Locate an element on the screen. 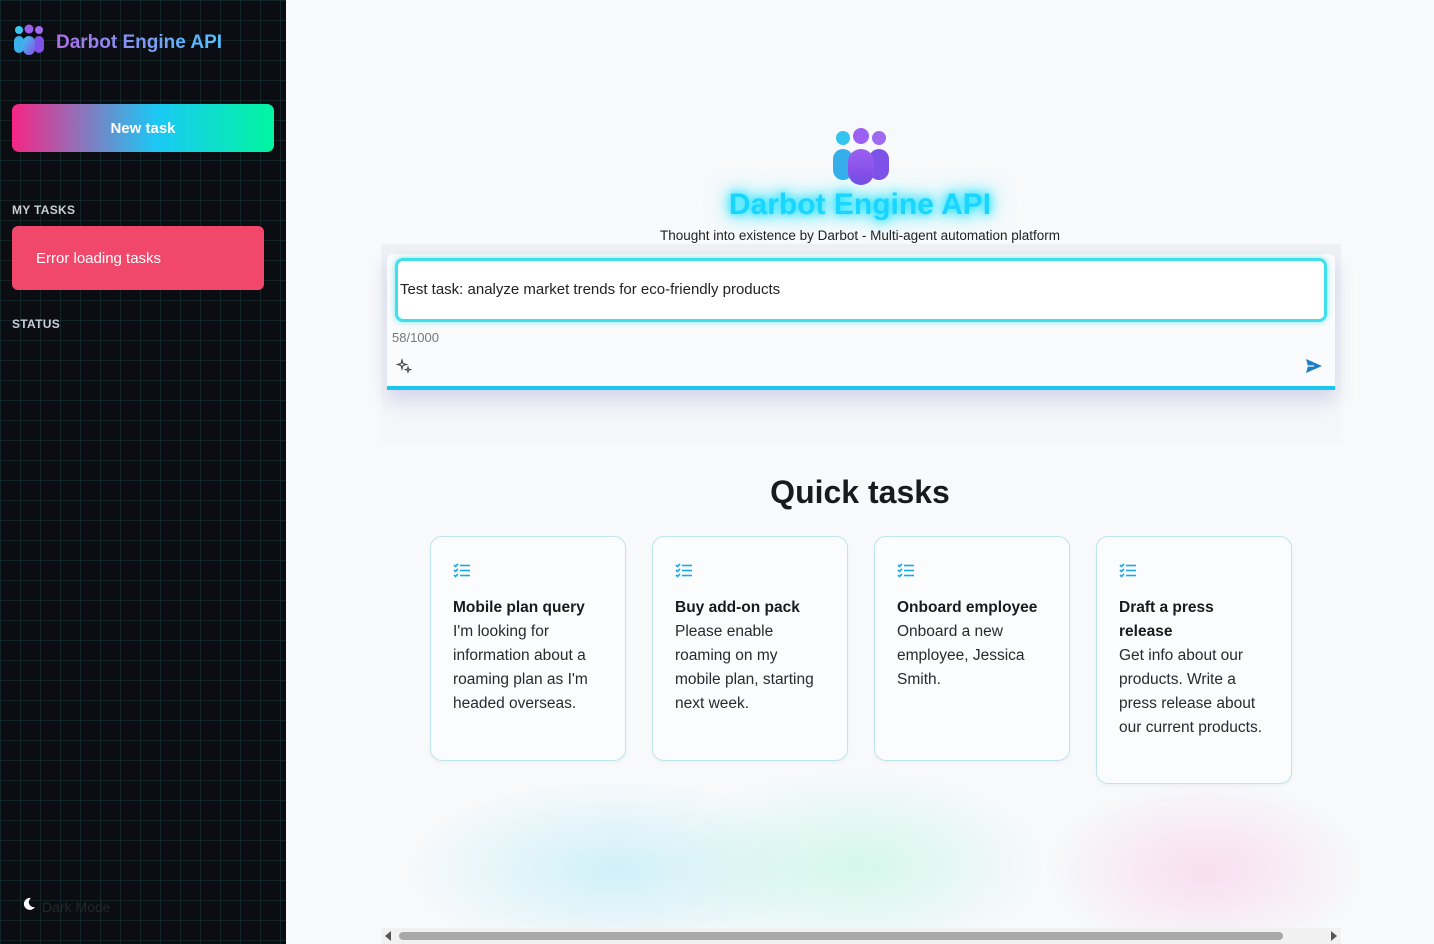 The height and width of the screenshot is (944, 1434). new-task-button: New task is located at coordinates (143, 128).